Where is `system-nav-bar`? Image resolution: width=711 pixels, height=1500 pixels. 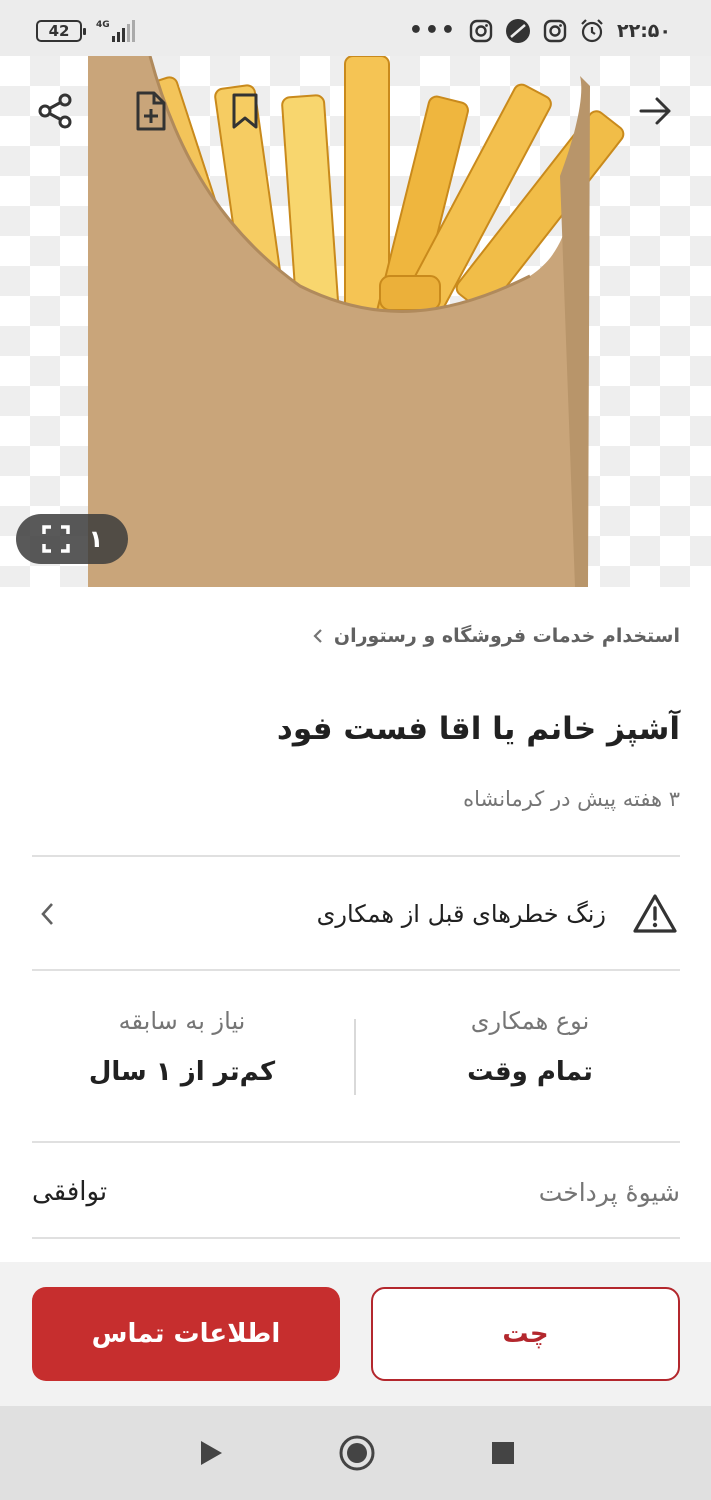 system-nav-bar is located at coordinates (355, 1453).